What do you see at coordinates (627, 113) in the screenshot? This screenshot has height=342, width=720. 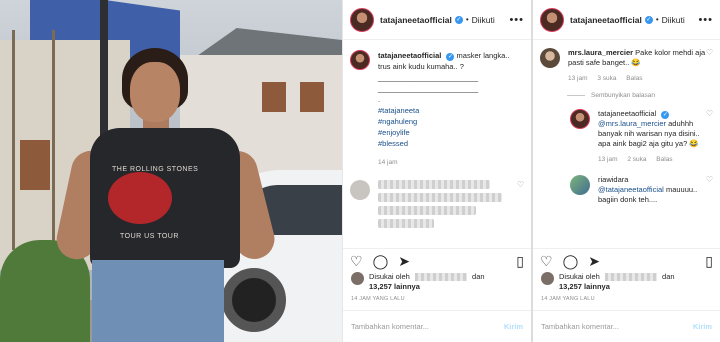 I see `reply-username: tatajaneetaofficial` at bounding box center [627, 113].